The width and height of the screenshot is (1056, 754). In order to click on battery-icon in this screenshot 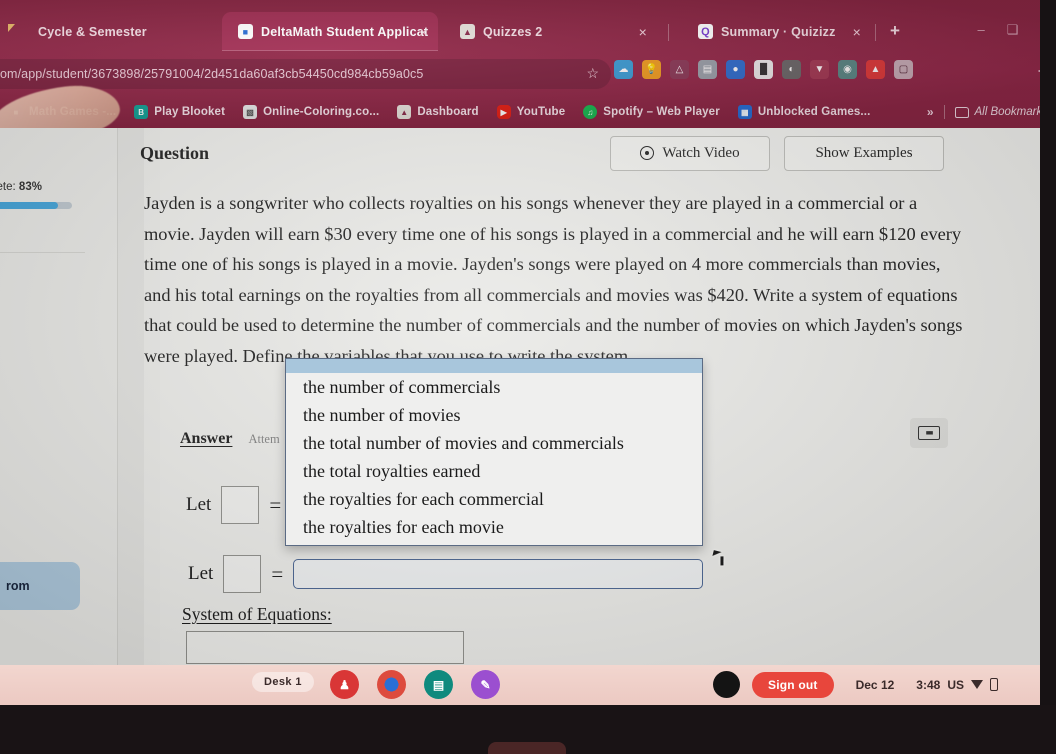, I will do `click(994, 684)`.